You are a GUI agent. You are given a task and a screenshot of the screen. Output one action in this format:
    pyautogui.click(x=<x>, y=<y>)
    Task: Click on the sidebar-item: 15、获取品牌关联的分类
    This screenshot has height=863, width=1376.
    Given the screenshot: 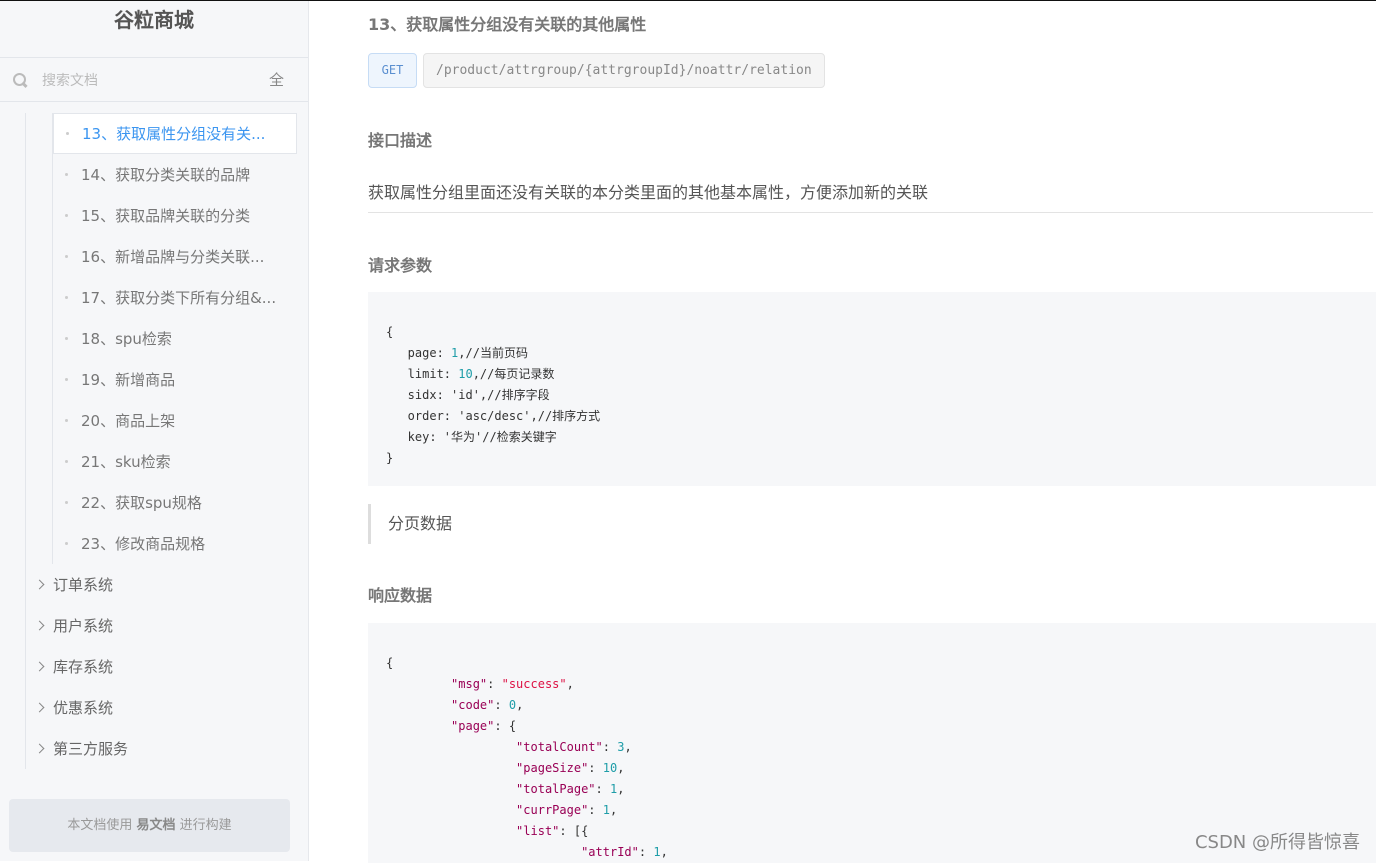 What is the action you would take?
    pyautogui.click(x=180, y=215)
    